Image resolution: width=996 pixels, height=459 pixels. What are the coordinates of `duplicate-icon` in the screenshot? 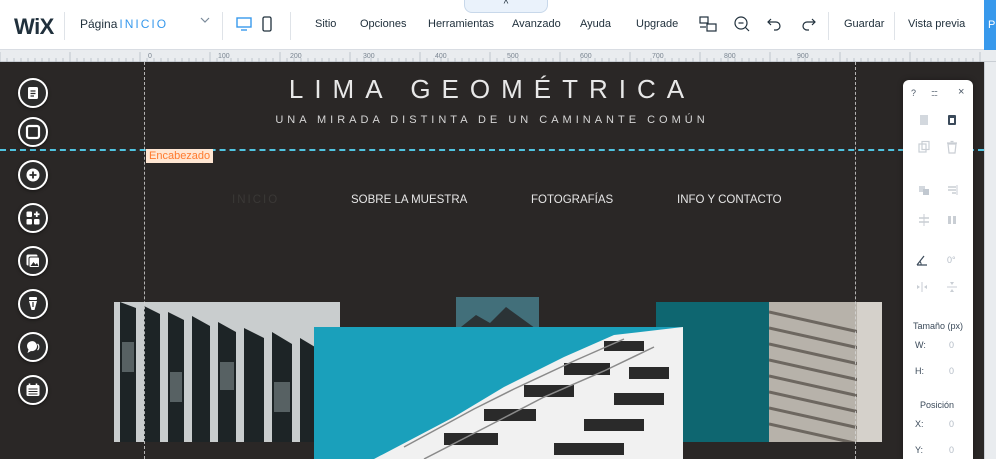 It's located at (924, 147).